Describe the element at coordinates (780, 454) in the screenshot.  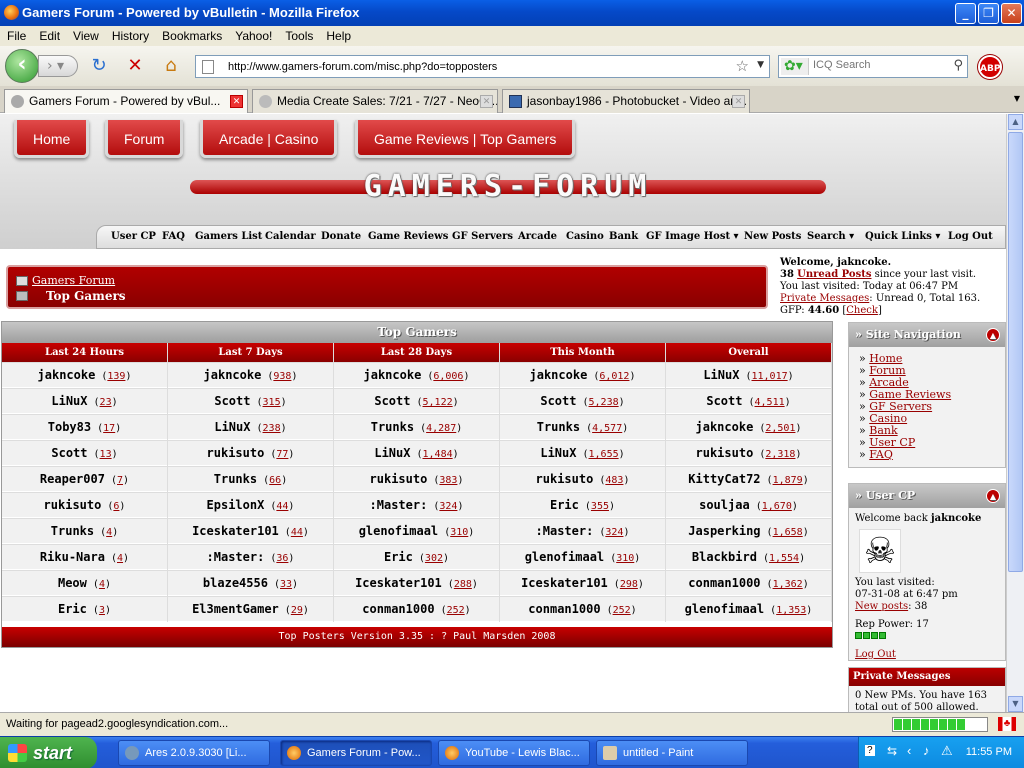
I see `post-count-link: 2,318` at that location.